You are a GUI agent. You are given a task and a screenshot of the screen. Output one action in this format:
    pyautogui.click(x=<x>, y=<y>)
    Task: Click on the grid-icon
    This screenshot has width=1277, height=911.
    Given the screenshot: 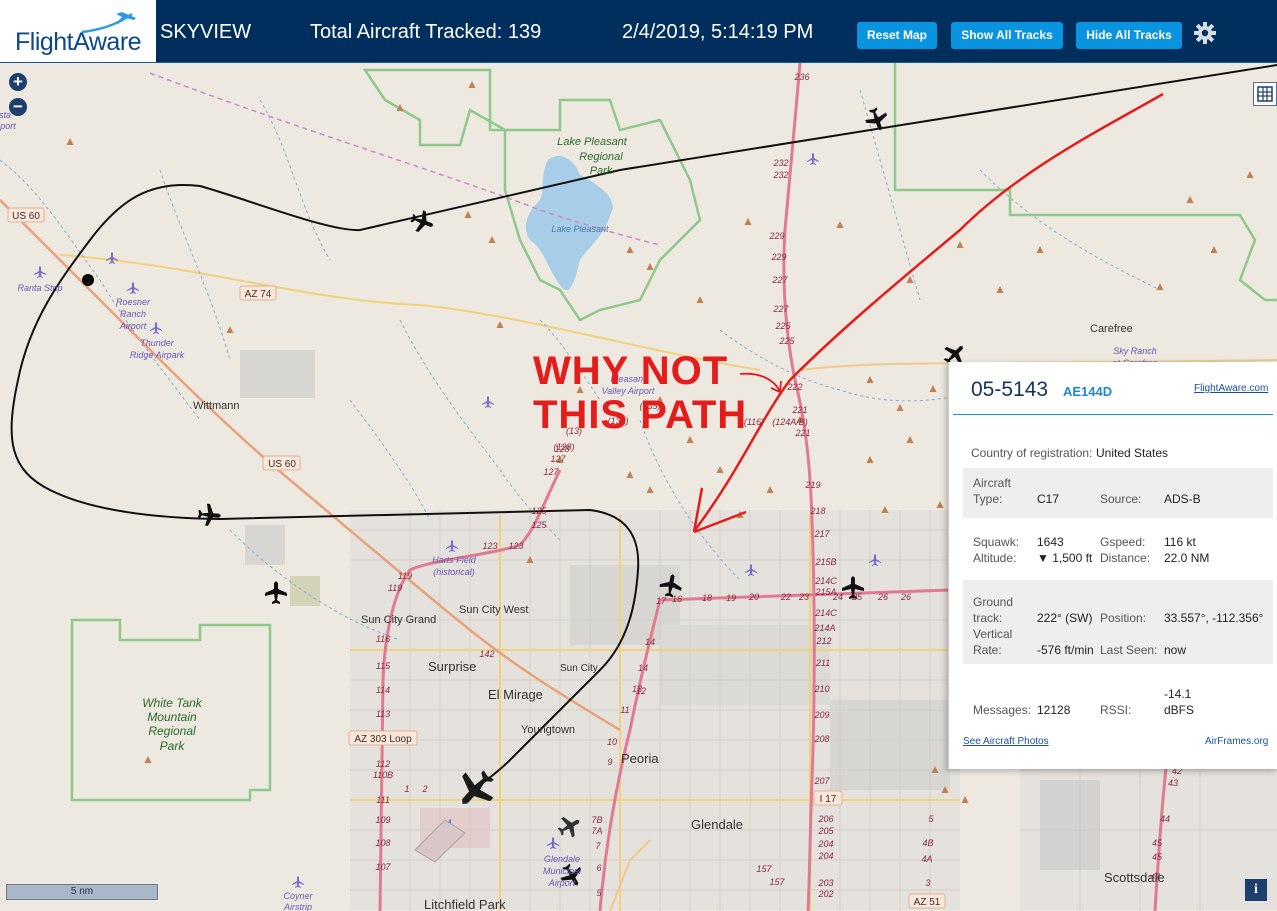 What is the action you would take?
    pyautogui.click(x=1265, y=94)
    